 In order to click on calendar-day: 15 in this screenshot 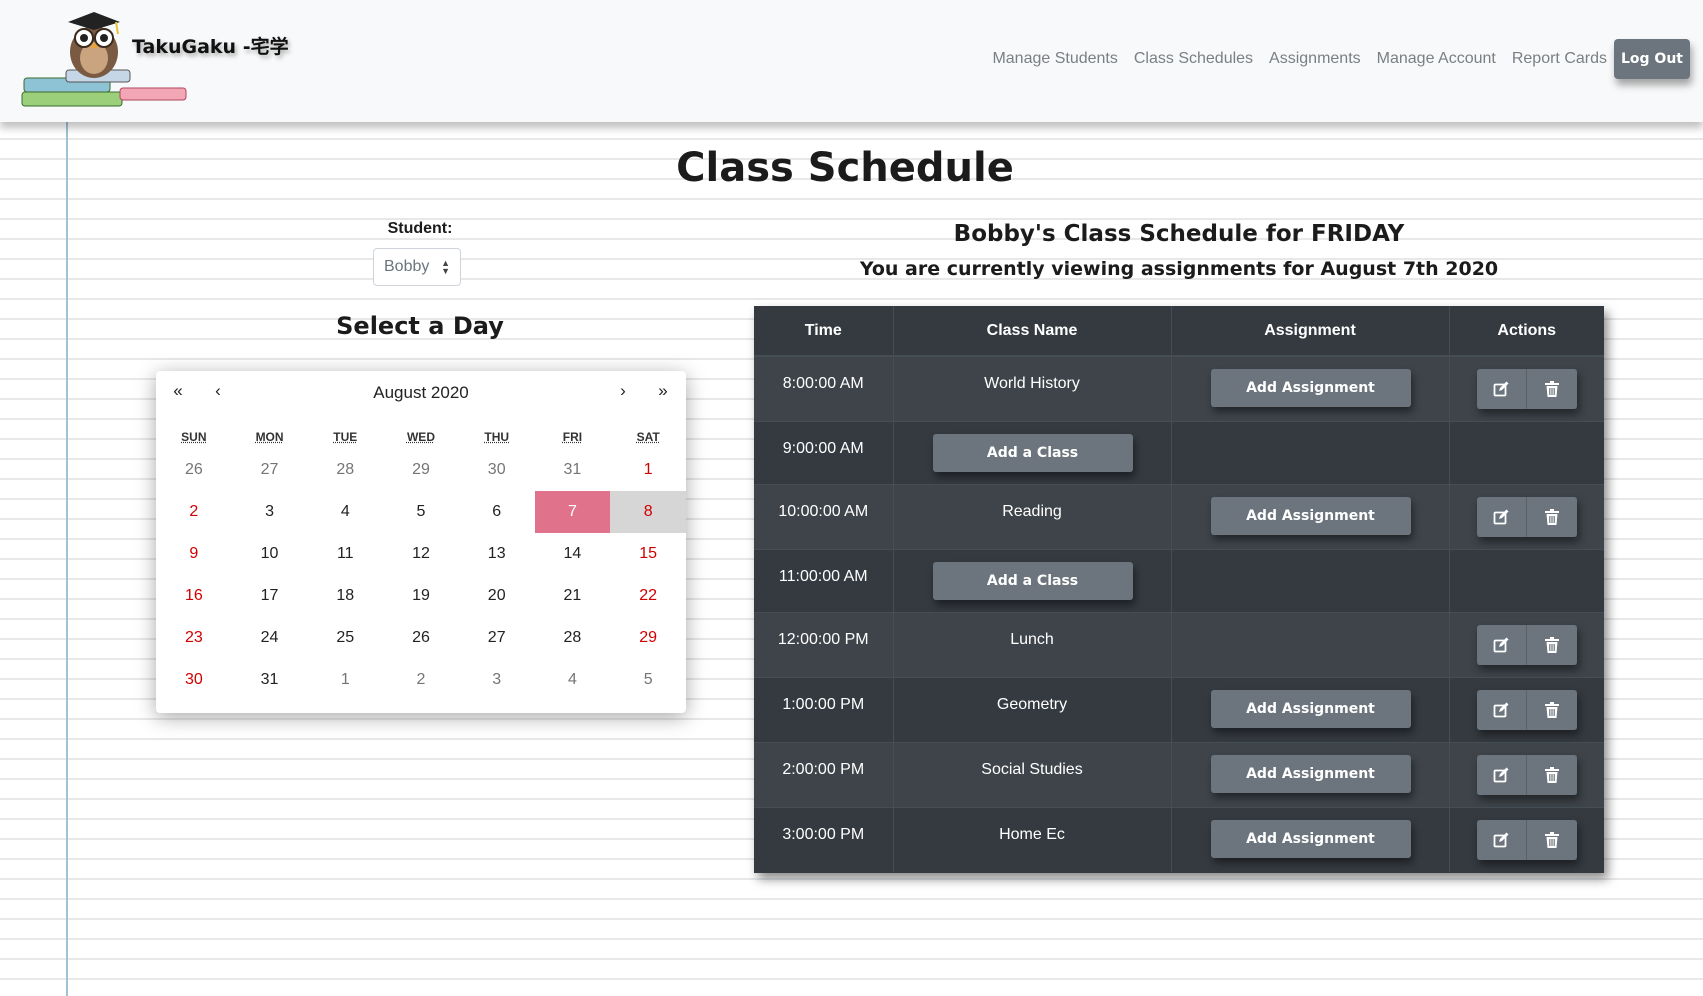, I will do `click(648, 554)`.